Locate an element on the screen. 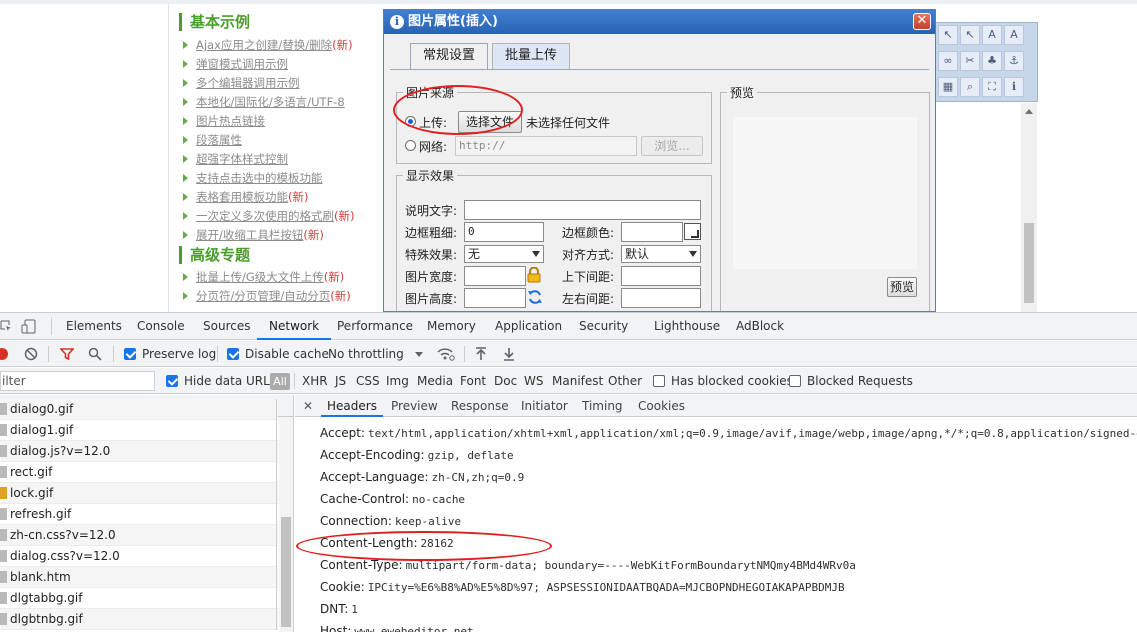 This screenshot has height=632, width=1137. demo-link-text: Ajax应用之创建/替换/删除 is located at coordinates (264, 45).